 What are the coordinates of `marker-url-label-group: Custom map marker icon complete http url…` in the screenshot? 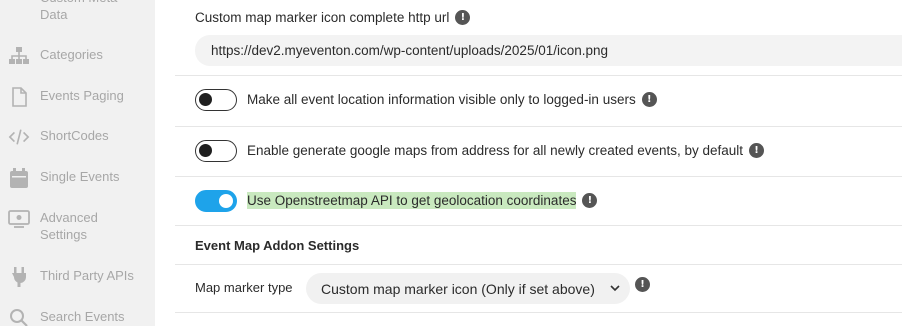 It's located at (333, 17).